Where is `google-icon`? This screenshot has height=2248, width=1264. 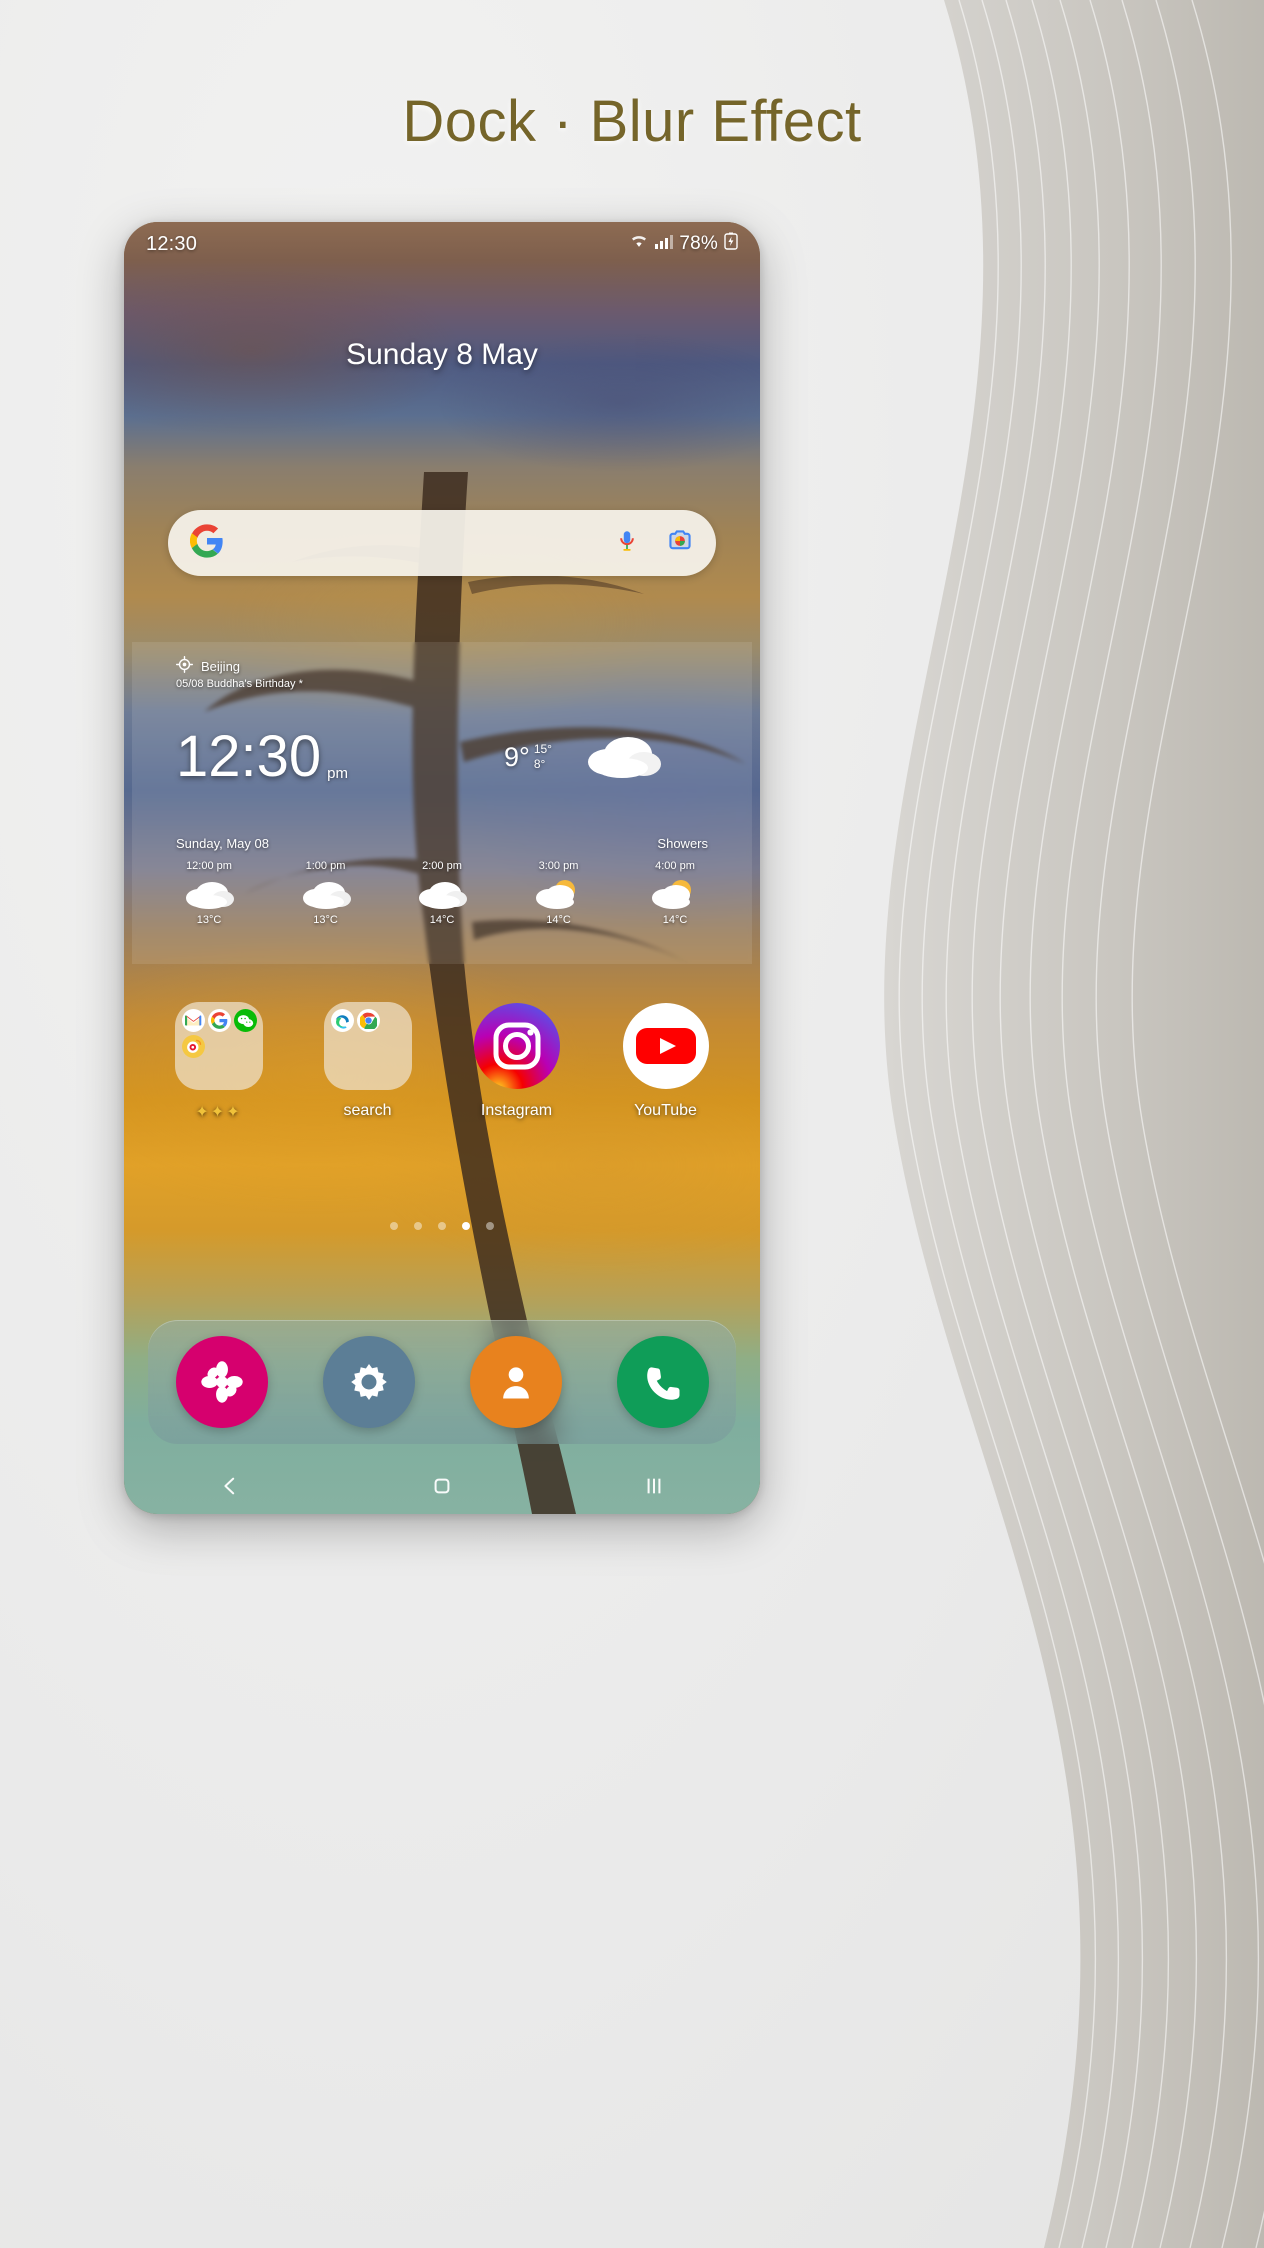
google-icon is located at coordinates (219, 1020).